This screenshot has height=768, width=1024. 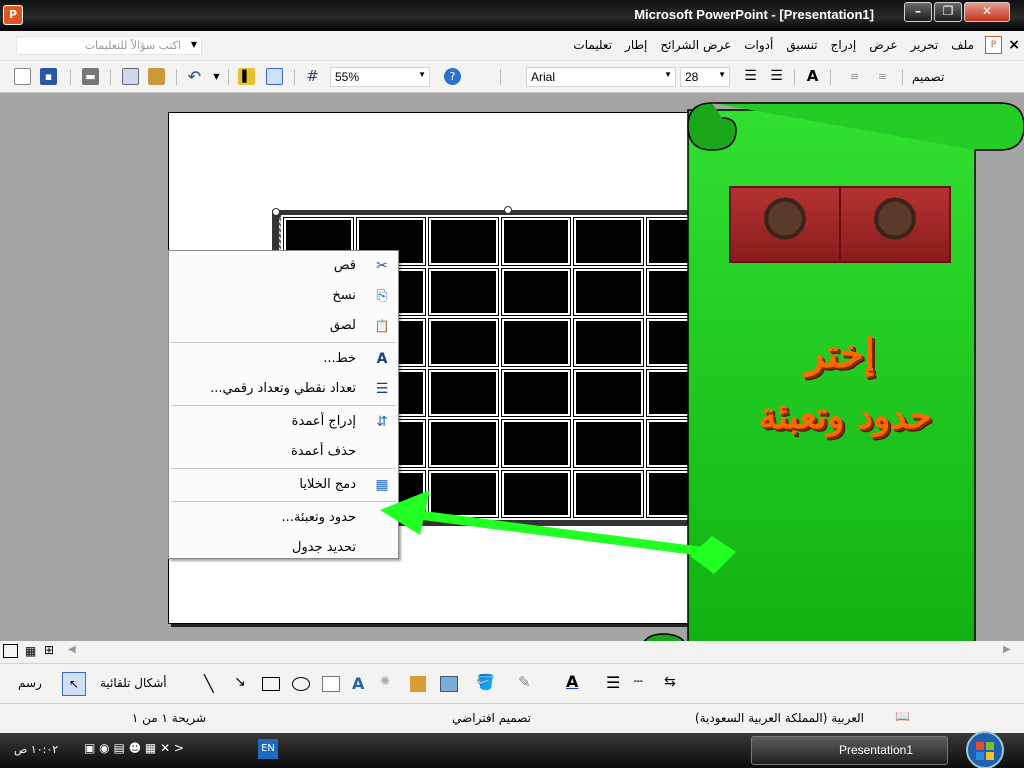 What do you see at coordinates (358, 683) in the screenshot?
I see `wordart-icon: A` at bounding box center [358, 683].